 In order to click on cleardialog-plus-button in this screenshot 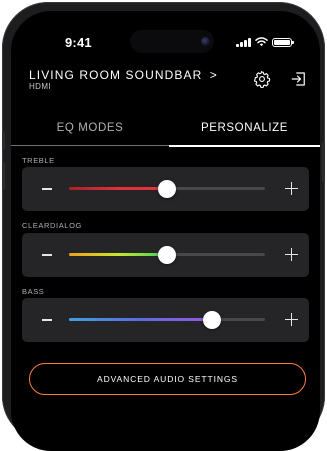, I will do `click(291, 254)`.